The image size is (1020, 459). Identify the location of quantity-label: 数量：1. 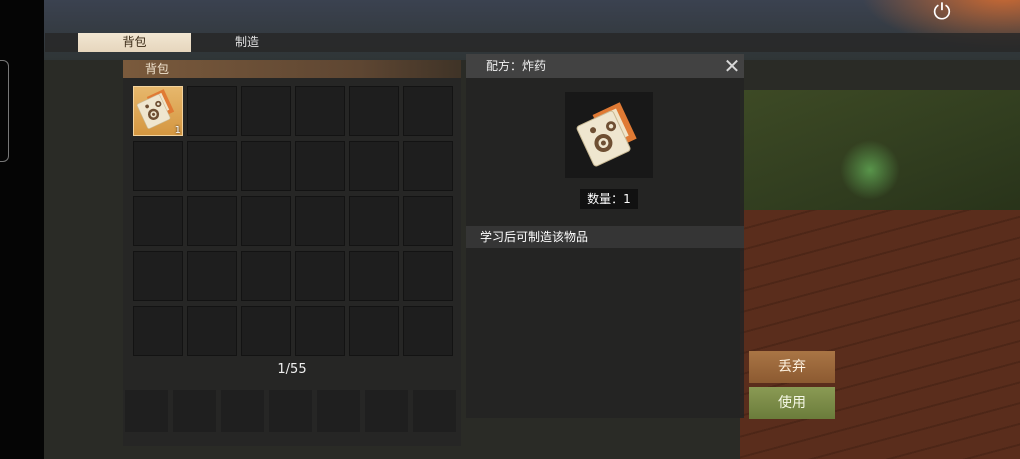
(609, 199).